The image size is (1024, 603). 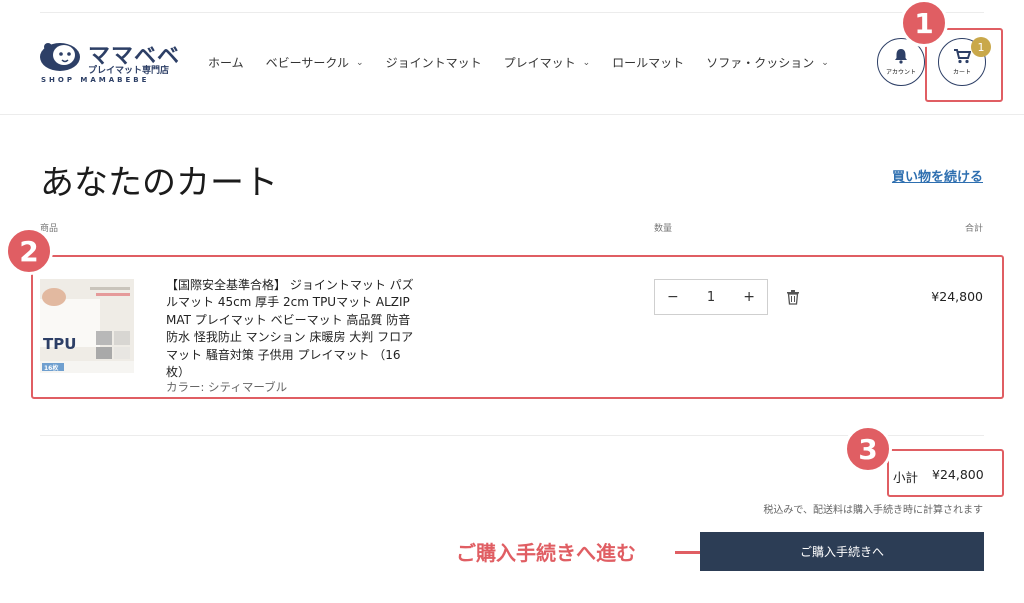 I want to click on nav-item-sofa-cushion: ソファ・クッション ⌄, so click(x=767, y=62).